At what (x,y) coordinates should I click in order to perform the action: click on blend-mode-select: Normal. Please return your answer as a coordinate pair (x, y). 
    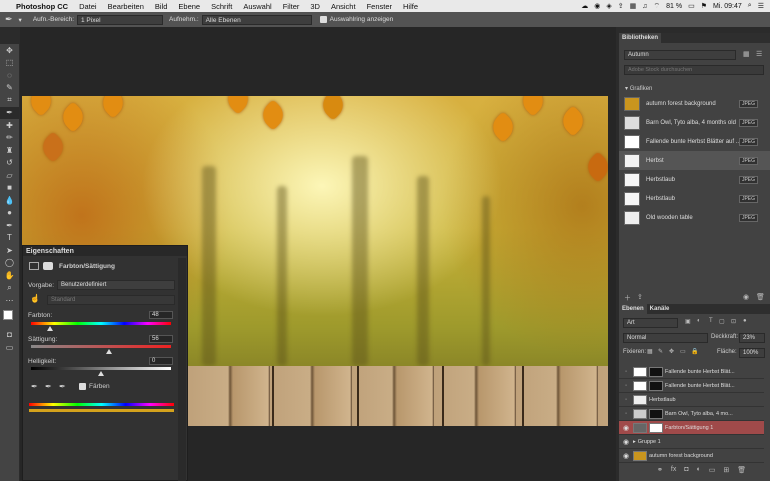
    Looking at the image, I should click on (665, 338).